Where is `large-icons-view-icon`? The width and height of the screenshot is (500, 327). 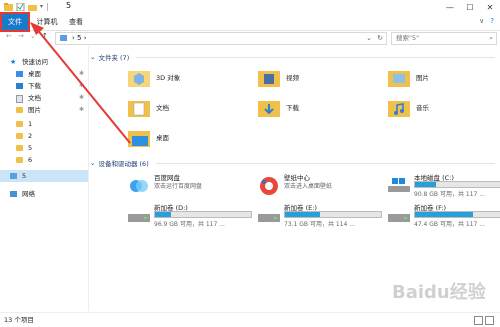
large-icons-view-icon is located at coordinates (489, 320).